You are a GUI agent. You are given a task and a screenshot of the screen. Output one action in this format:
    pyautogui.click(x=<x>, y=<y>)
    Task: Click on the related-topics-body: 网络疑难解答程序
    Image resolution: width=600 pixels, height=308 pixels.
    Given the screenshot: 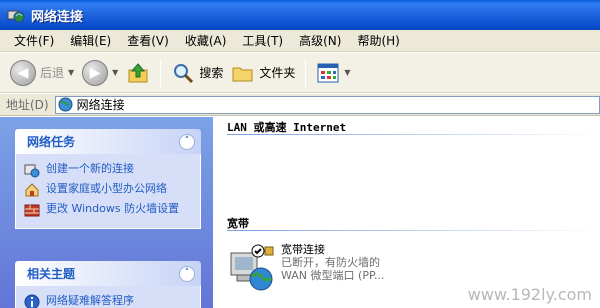 What is the action you would take?
    pyautogui.click(x=108, y=297)
    